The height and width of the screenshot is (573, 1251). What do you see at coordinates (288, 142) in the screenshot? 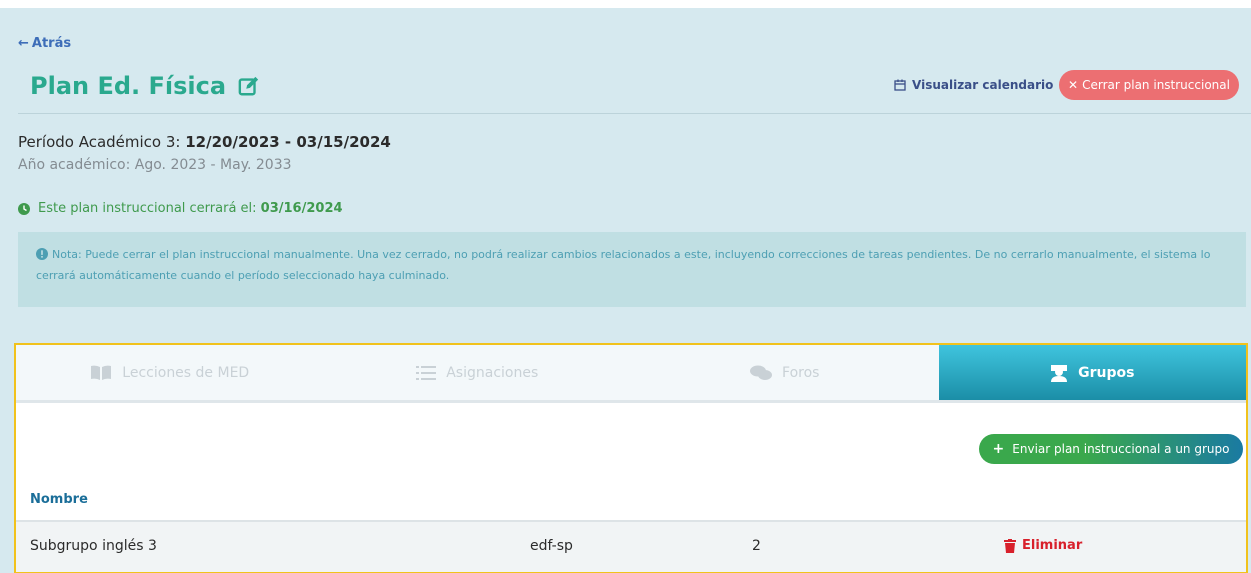
I see `period-dates: 12/20/2023 - 03/15/2024` at bounding box center [288, 142].